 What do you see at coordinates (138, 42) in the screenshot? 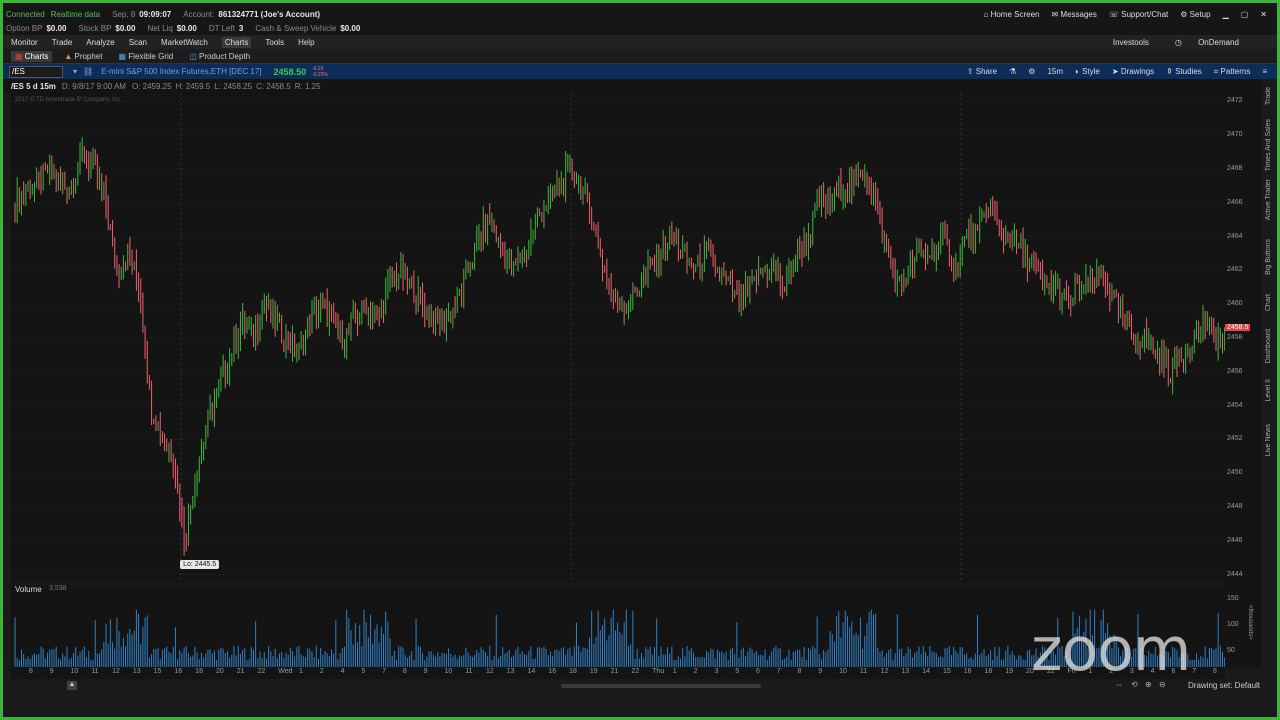
I see `menu-scan: Scan` at bounding box center [138, 42].